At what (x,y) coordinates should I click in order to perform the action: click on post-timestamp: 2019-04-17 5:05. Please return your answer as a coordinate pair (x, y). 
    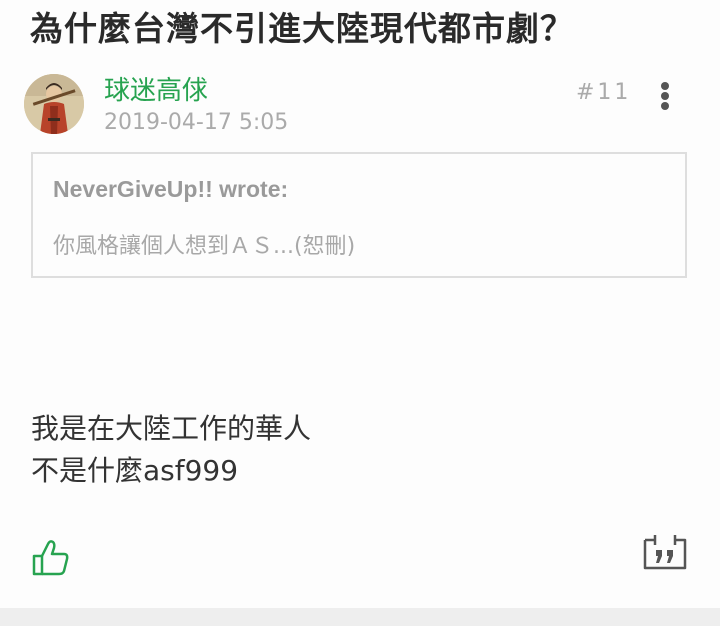
    Looking at the image, I should click on (196, 122).